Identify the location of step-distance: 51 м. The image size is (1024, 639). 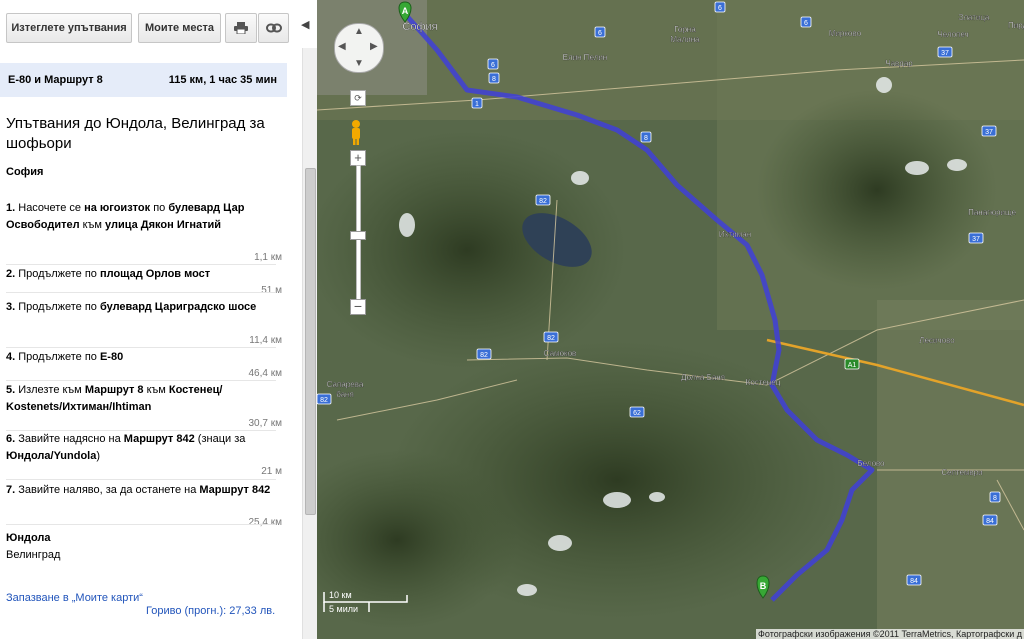
(271, 290).